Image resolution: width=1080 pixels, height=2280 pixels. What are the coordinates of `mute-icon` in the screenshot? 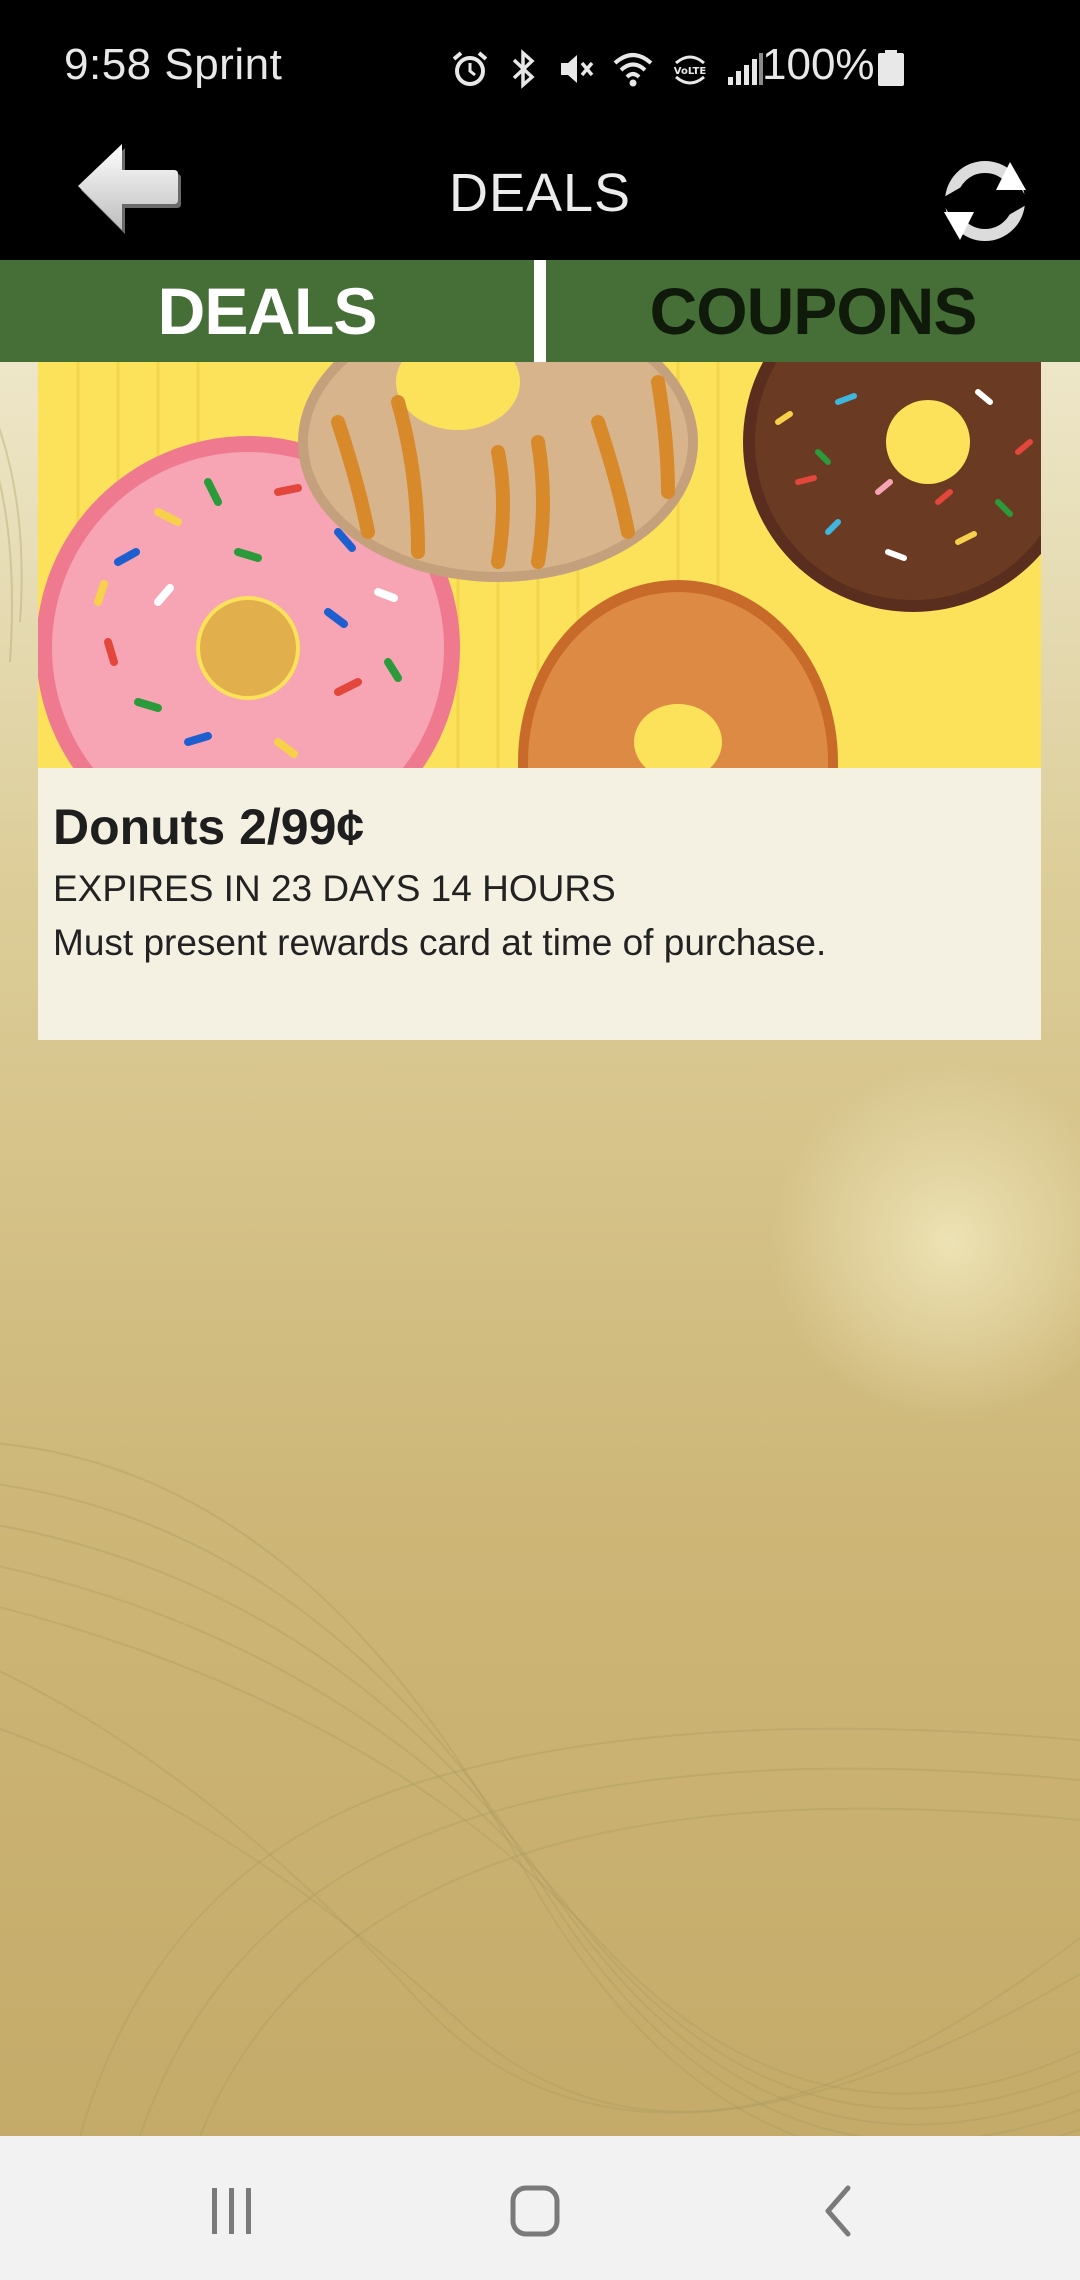 It's located at (577, 69).